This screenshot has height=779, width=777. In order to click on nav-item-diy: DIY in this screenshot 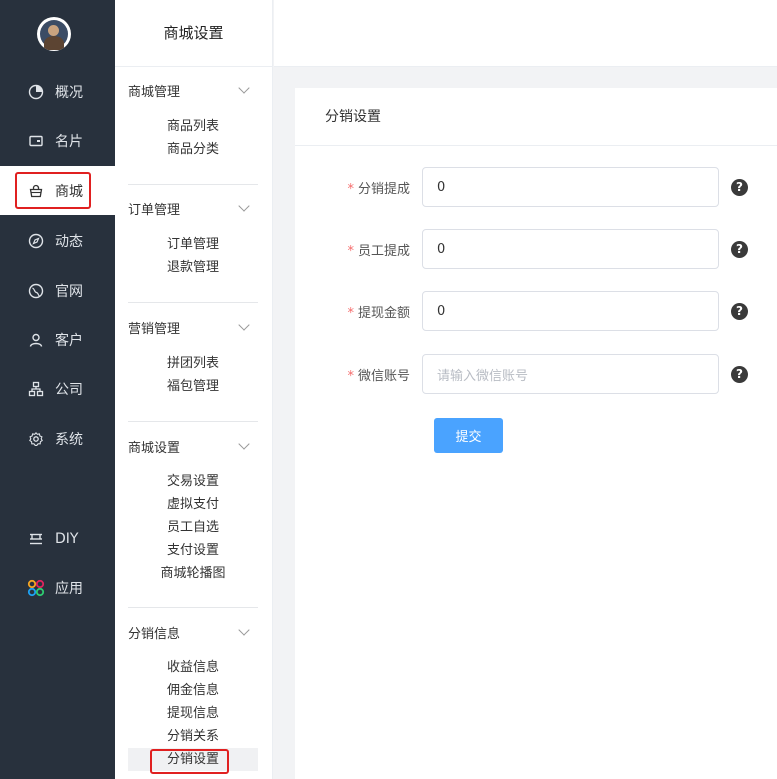, I will do `click(57, 538)`.